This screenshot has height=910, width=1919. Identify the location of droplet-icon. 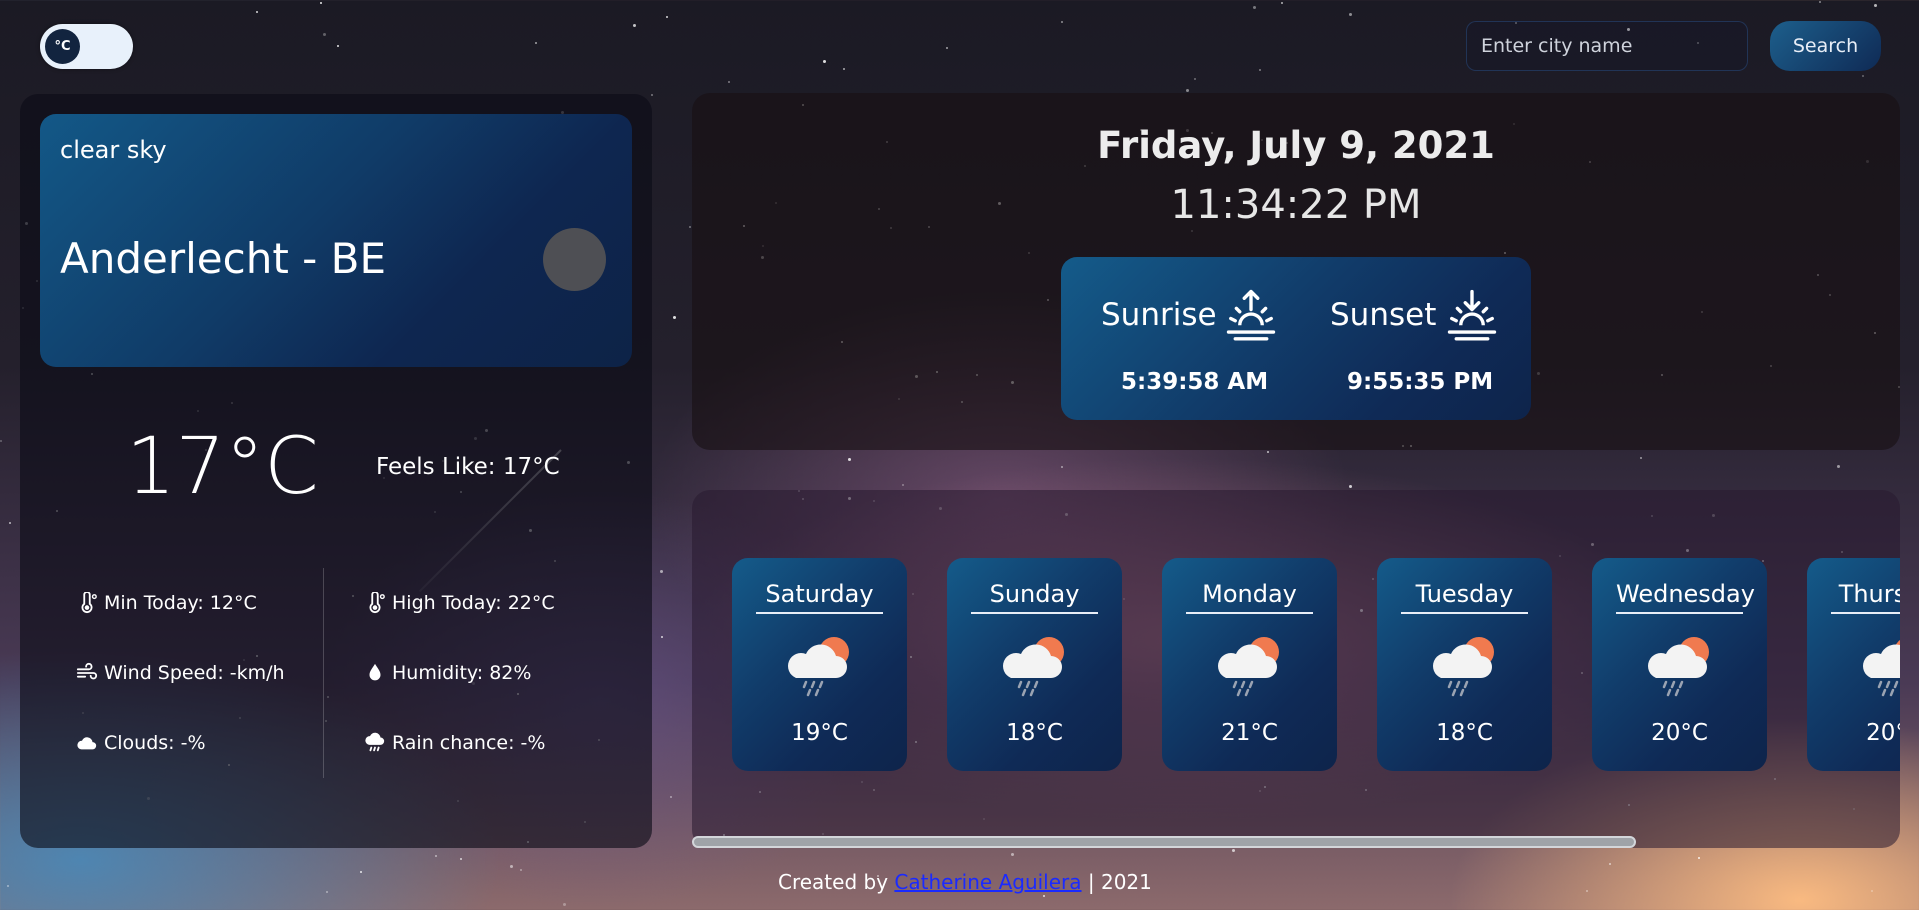
(375, 672).